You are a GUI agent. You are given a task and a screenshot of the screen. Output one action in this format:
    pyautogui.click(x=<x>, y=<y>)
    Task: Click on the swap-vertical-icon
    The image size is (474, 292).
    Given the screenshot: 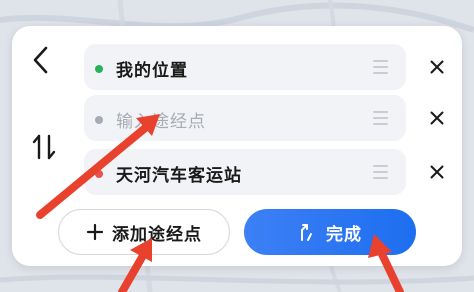 What is the action you would take?
    pyautogui.click(x=44, y=147)
    